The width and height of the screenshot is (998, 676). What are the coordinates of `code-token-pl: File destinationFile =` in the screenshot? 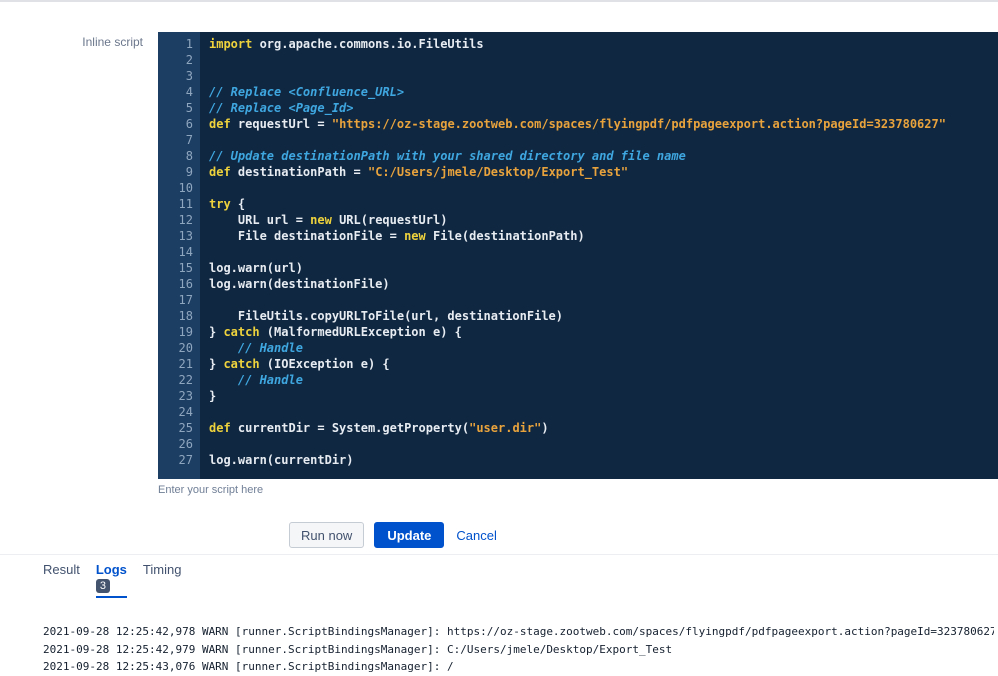 It's located at (307, 236).